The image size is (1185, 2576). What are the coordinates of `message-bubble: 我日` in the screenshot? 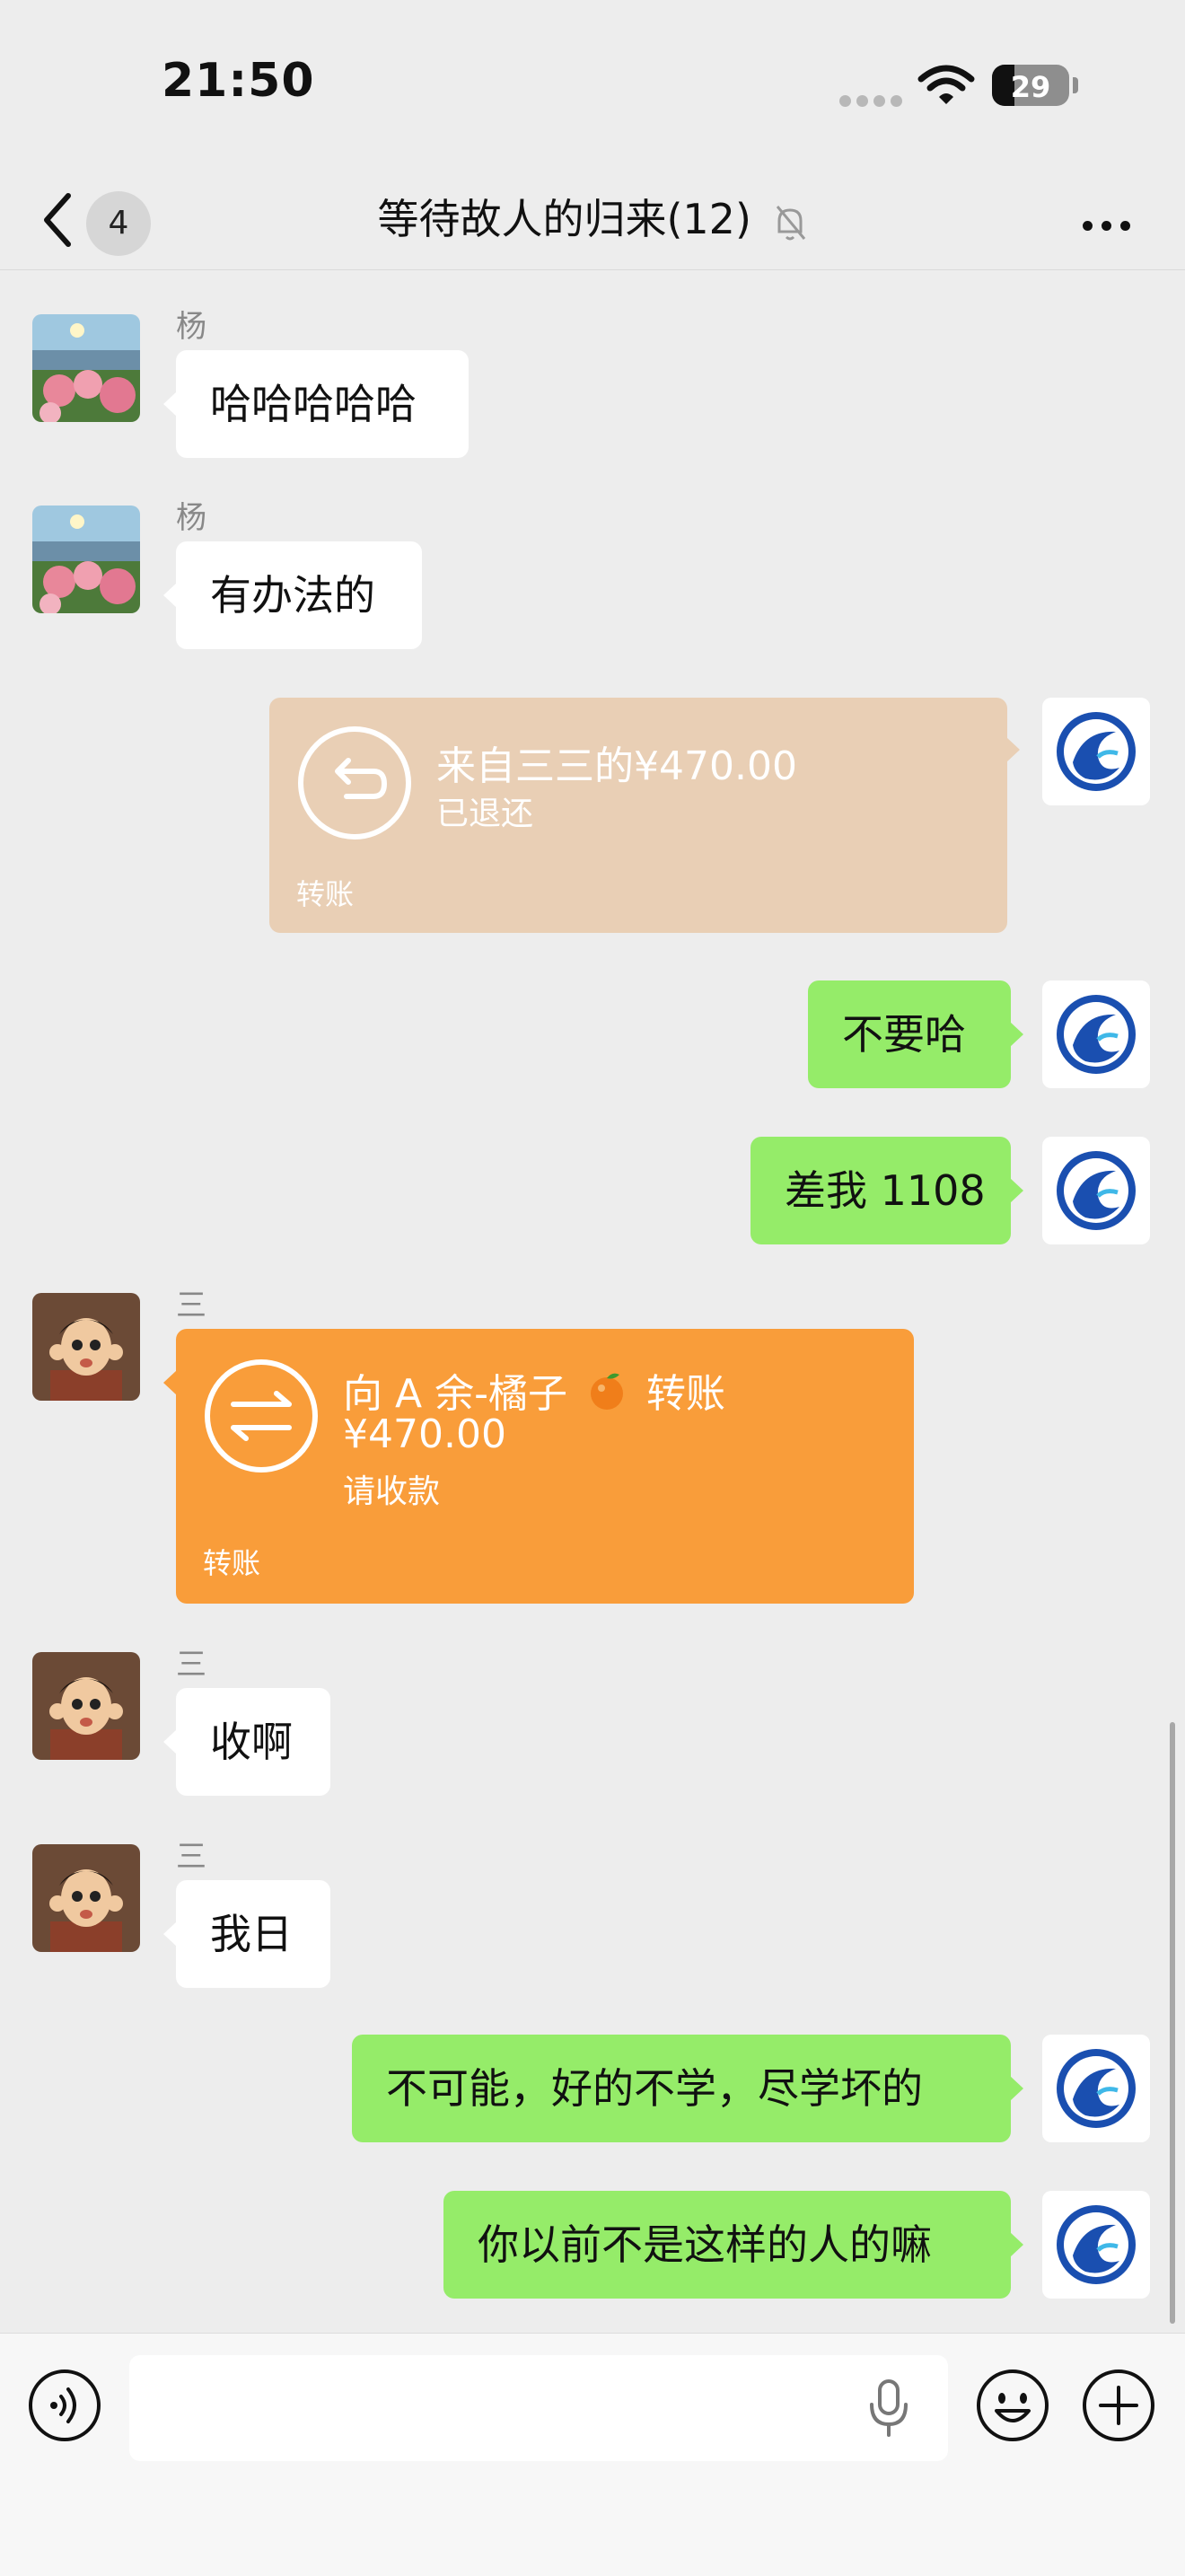 It's located at (246, 1934).